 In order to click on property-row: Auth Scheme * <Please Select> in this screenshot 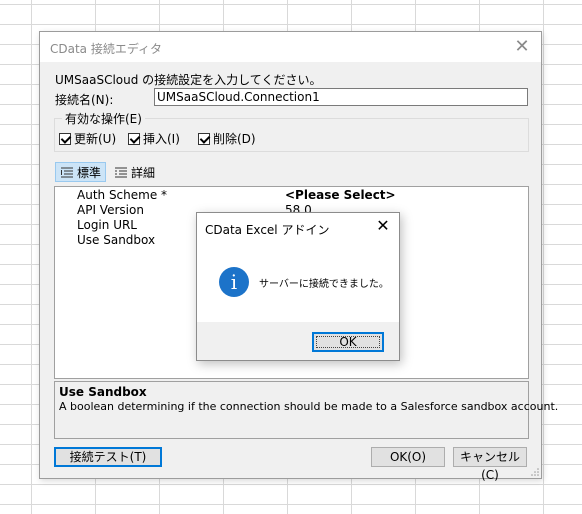, I will do `click(291, 195)`.